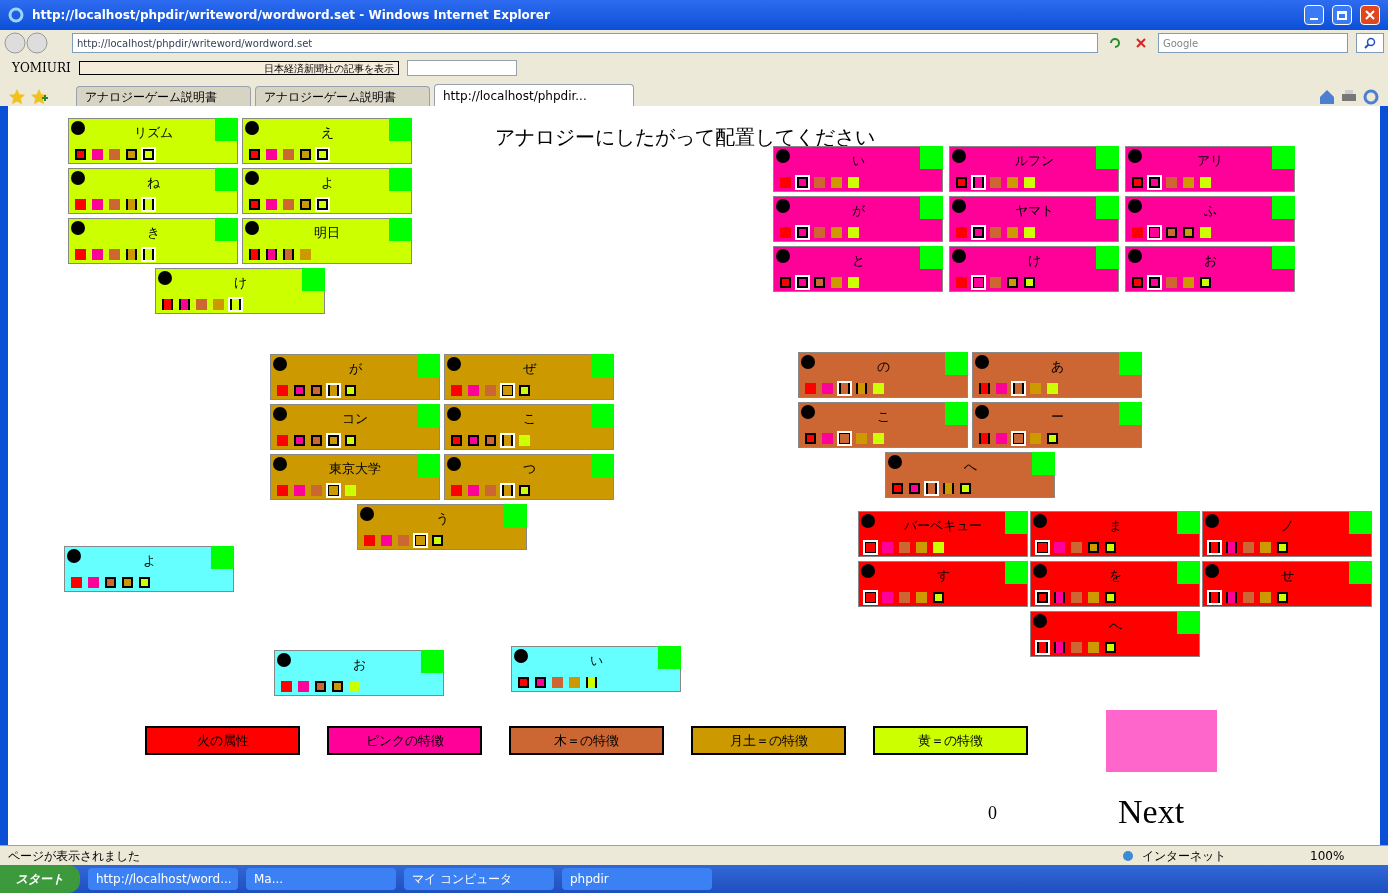 The width and height of the screenshot is (1388, 893). I want to click on word-card: ヤマト, so click(1034, 219).